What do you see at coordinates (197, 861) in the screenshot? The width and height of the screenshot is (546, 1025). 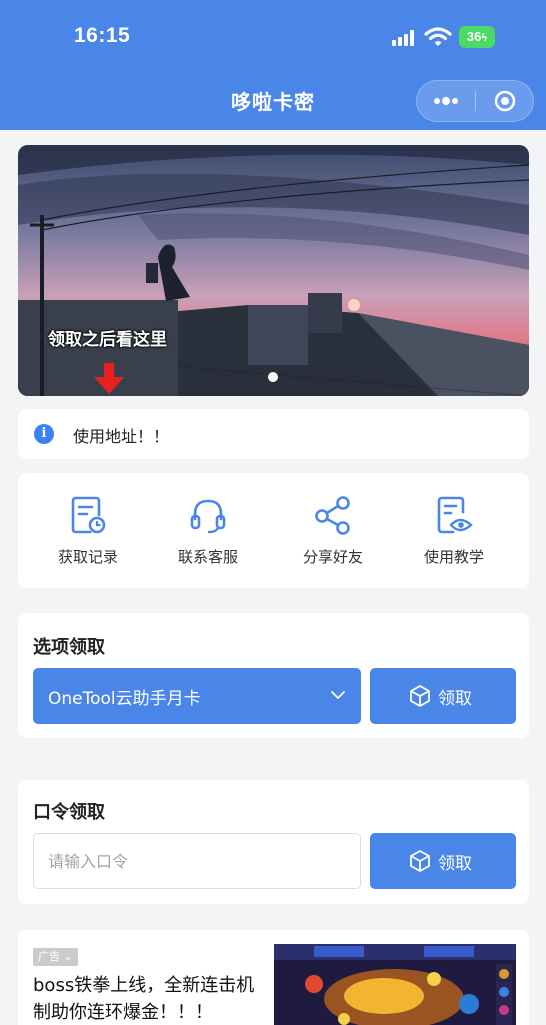 I see `code-input` at bounding box center [197, 861].